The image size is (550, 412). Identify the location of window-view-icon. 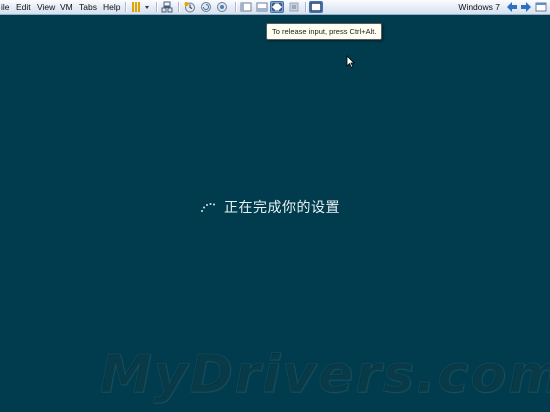
(316, 7).